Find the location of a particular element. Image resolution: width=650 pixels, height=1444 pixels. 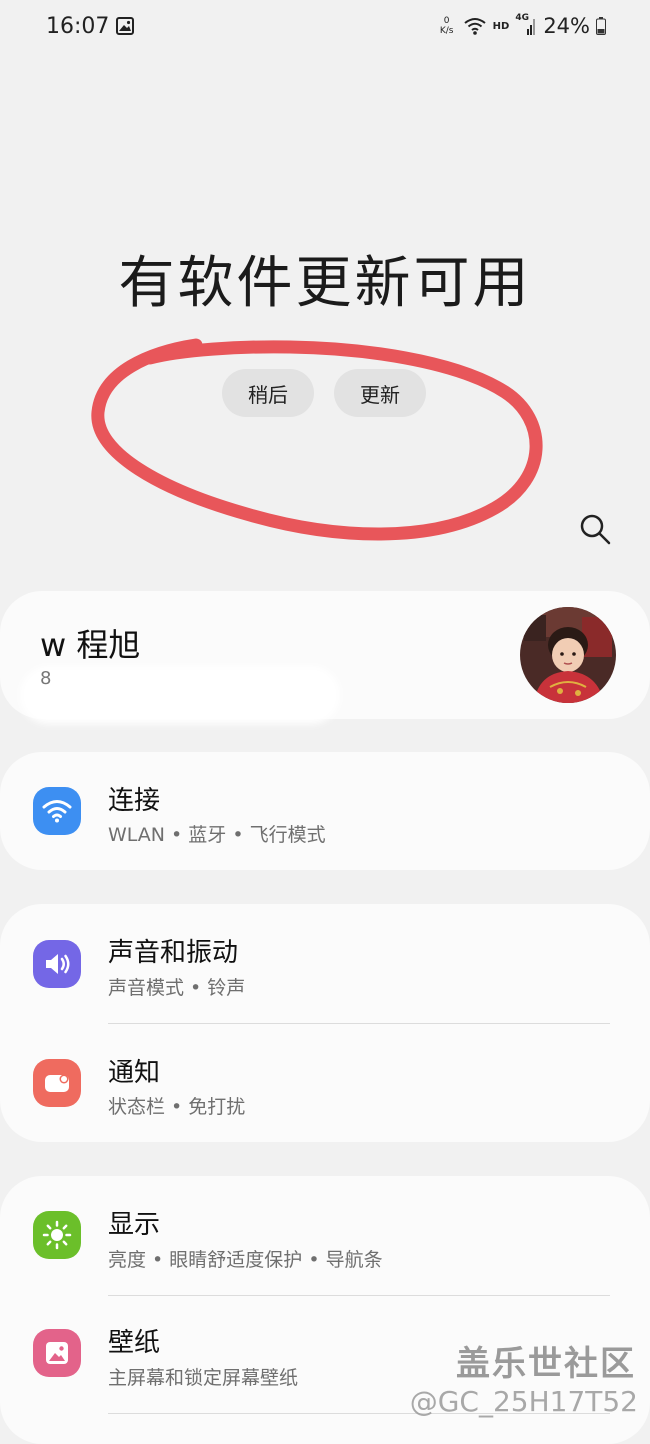

status-time: 16:07 is located at coordinates (78, 26).